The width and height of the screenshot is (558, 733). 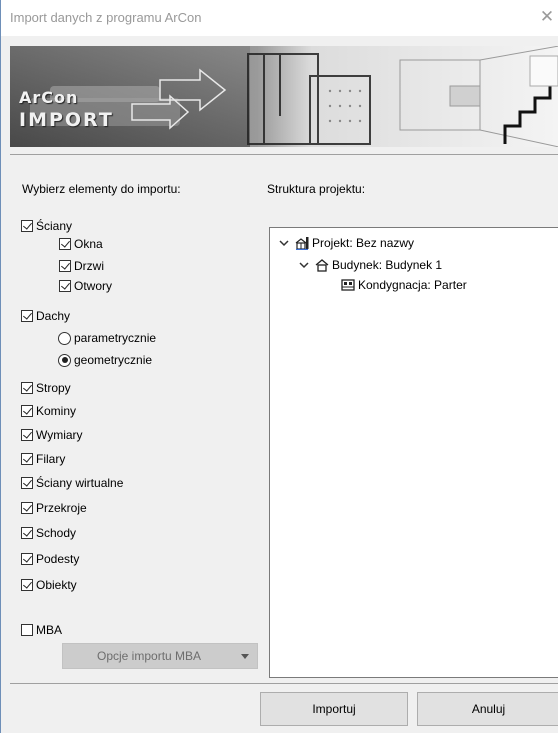 I want to click on checkbox-doors-label: Drzwi, so click(x=89, y=266).